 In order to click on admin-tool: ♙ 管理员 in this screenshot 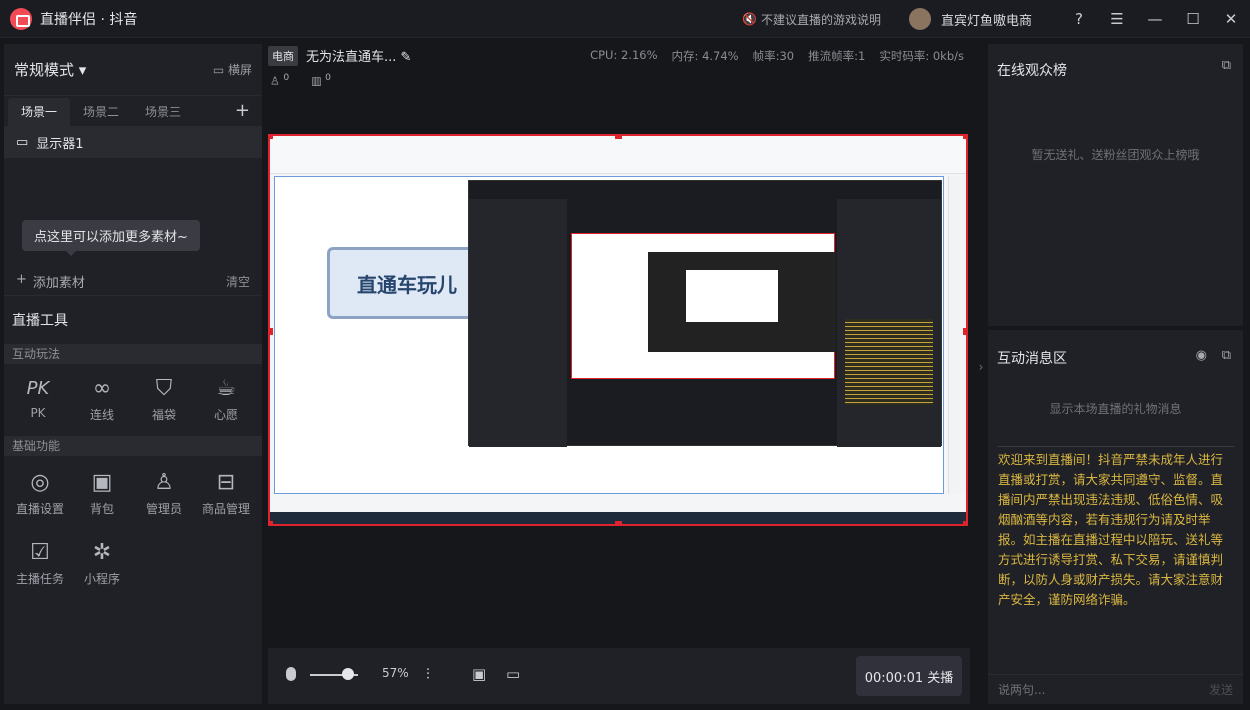, I will do `click(164, 492)`.